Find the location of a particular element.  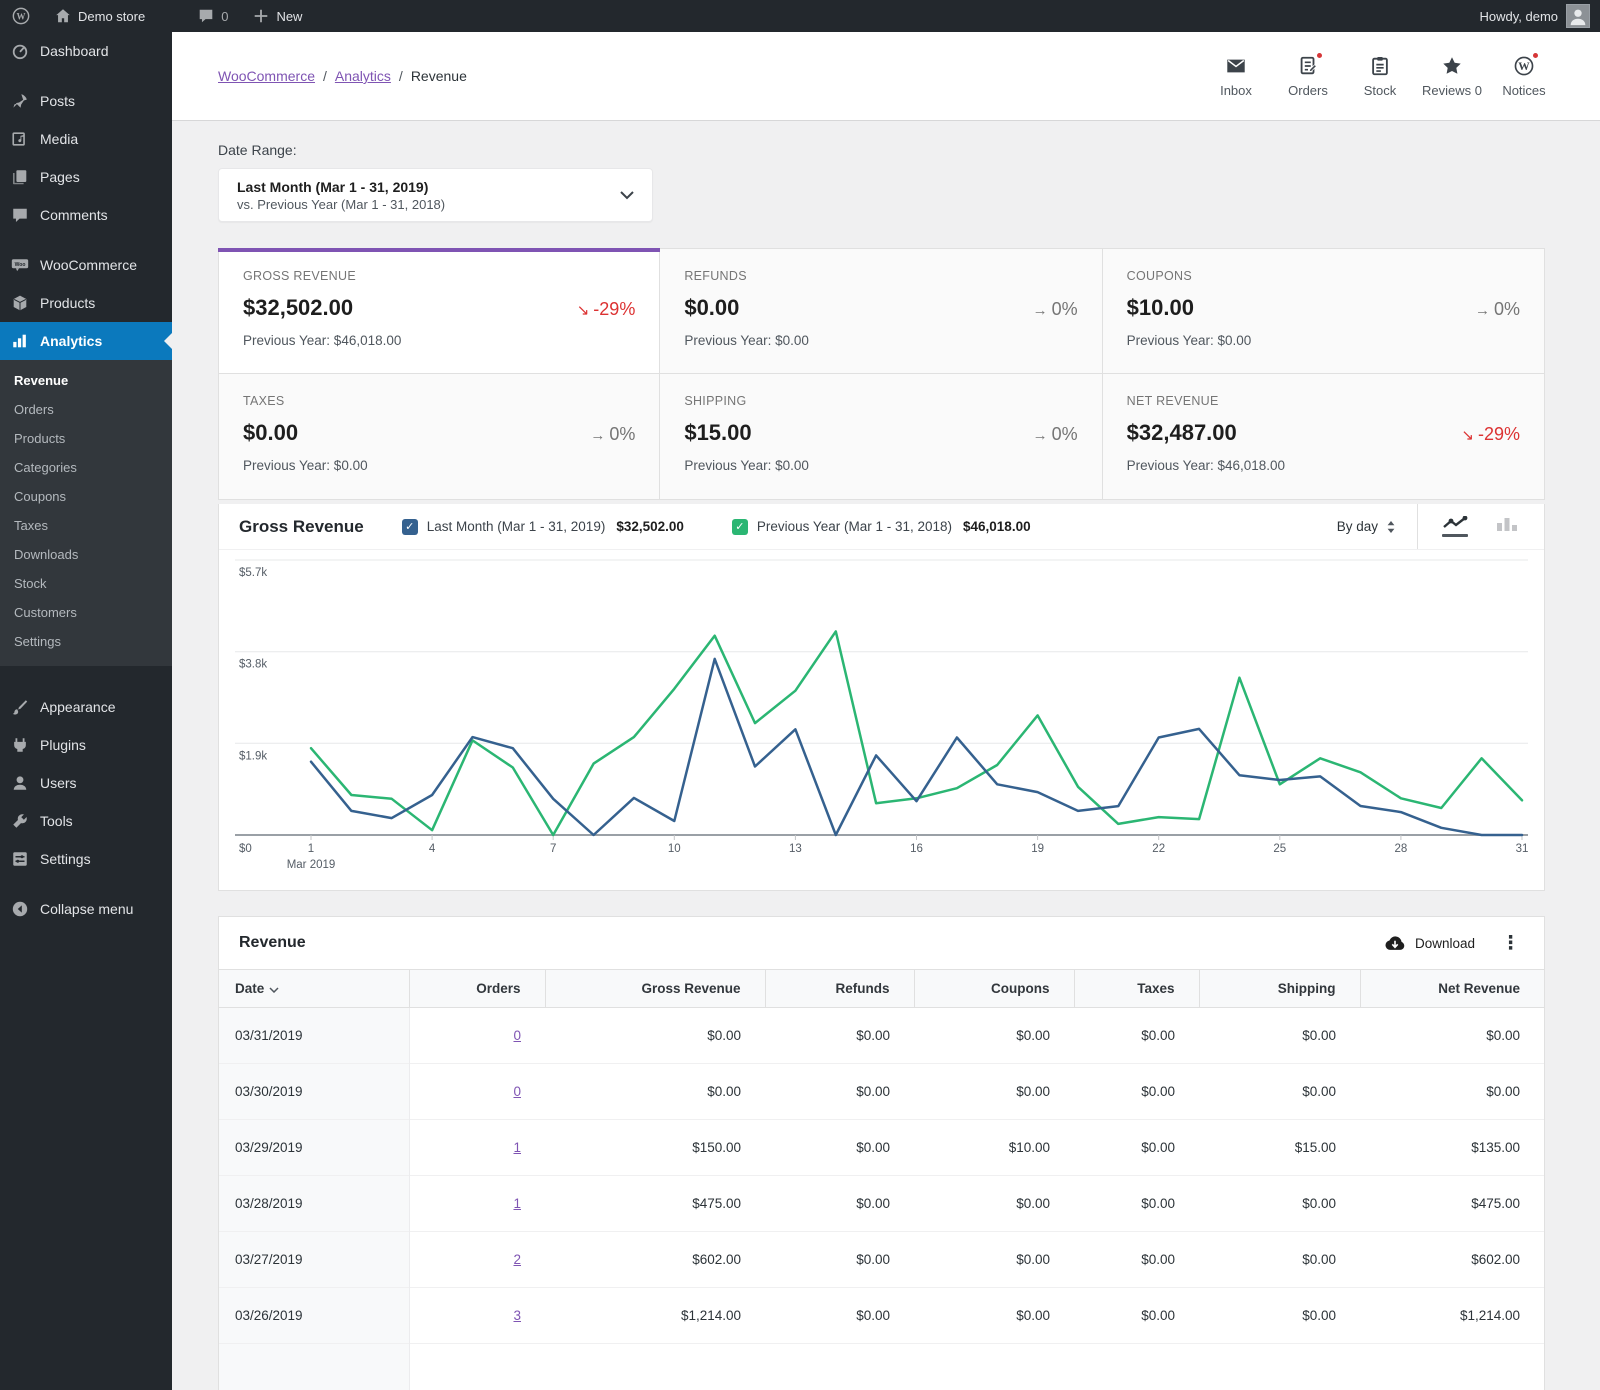

cell-shipping: $0.00 is located at coordinates (1279, 1091).